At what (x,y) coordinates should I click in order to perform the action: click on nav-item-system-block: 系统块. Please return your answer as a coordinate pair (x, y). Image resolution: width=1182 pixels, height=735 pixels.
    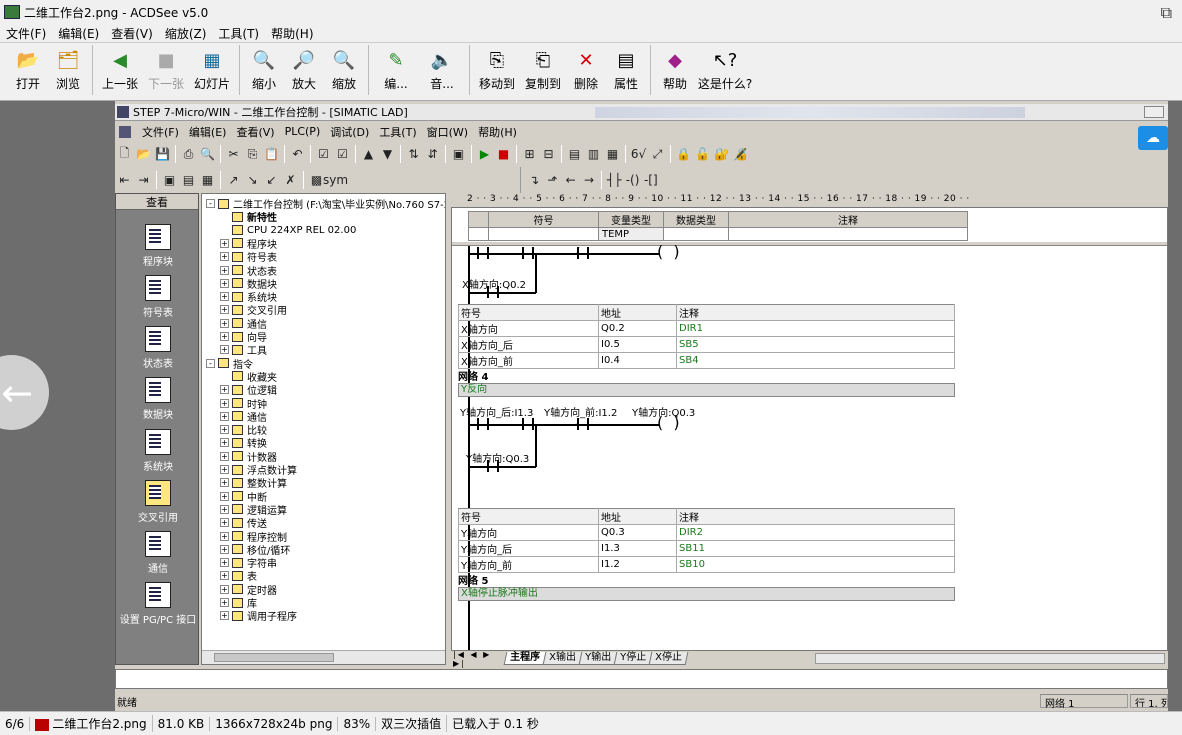
    Looking at the image, I should click on (158, 451).